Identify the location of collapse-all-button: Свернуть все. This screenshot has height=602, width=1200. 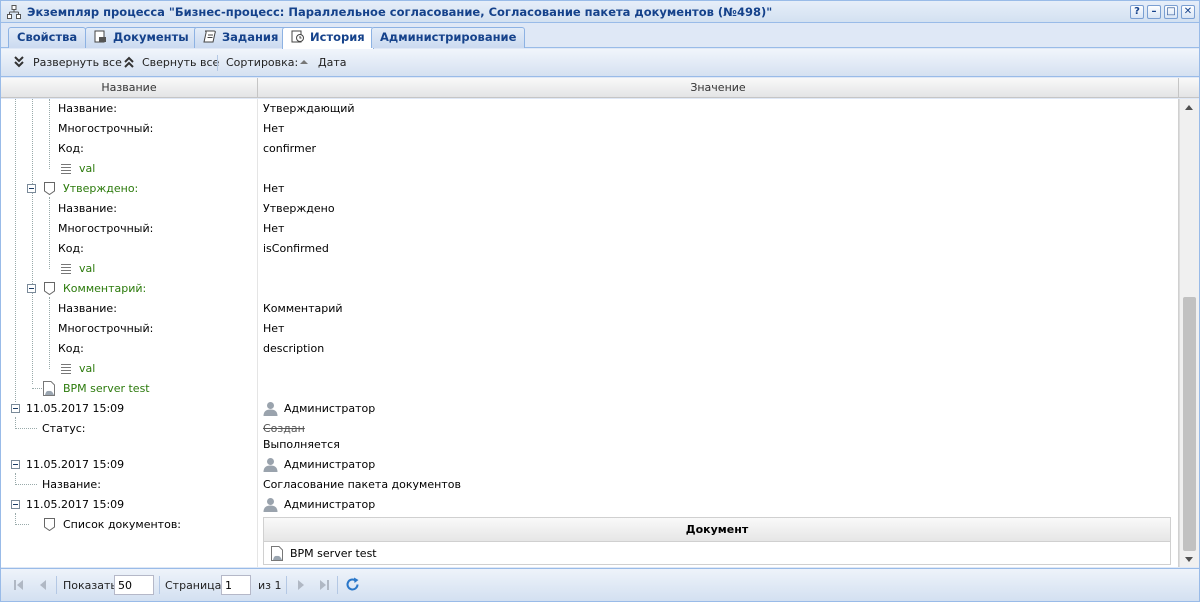
(180, 62).